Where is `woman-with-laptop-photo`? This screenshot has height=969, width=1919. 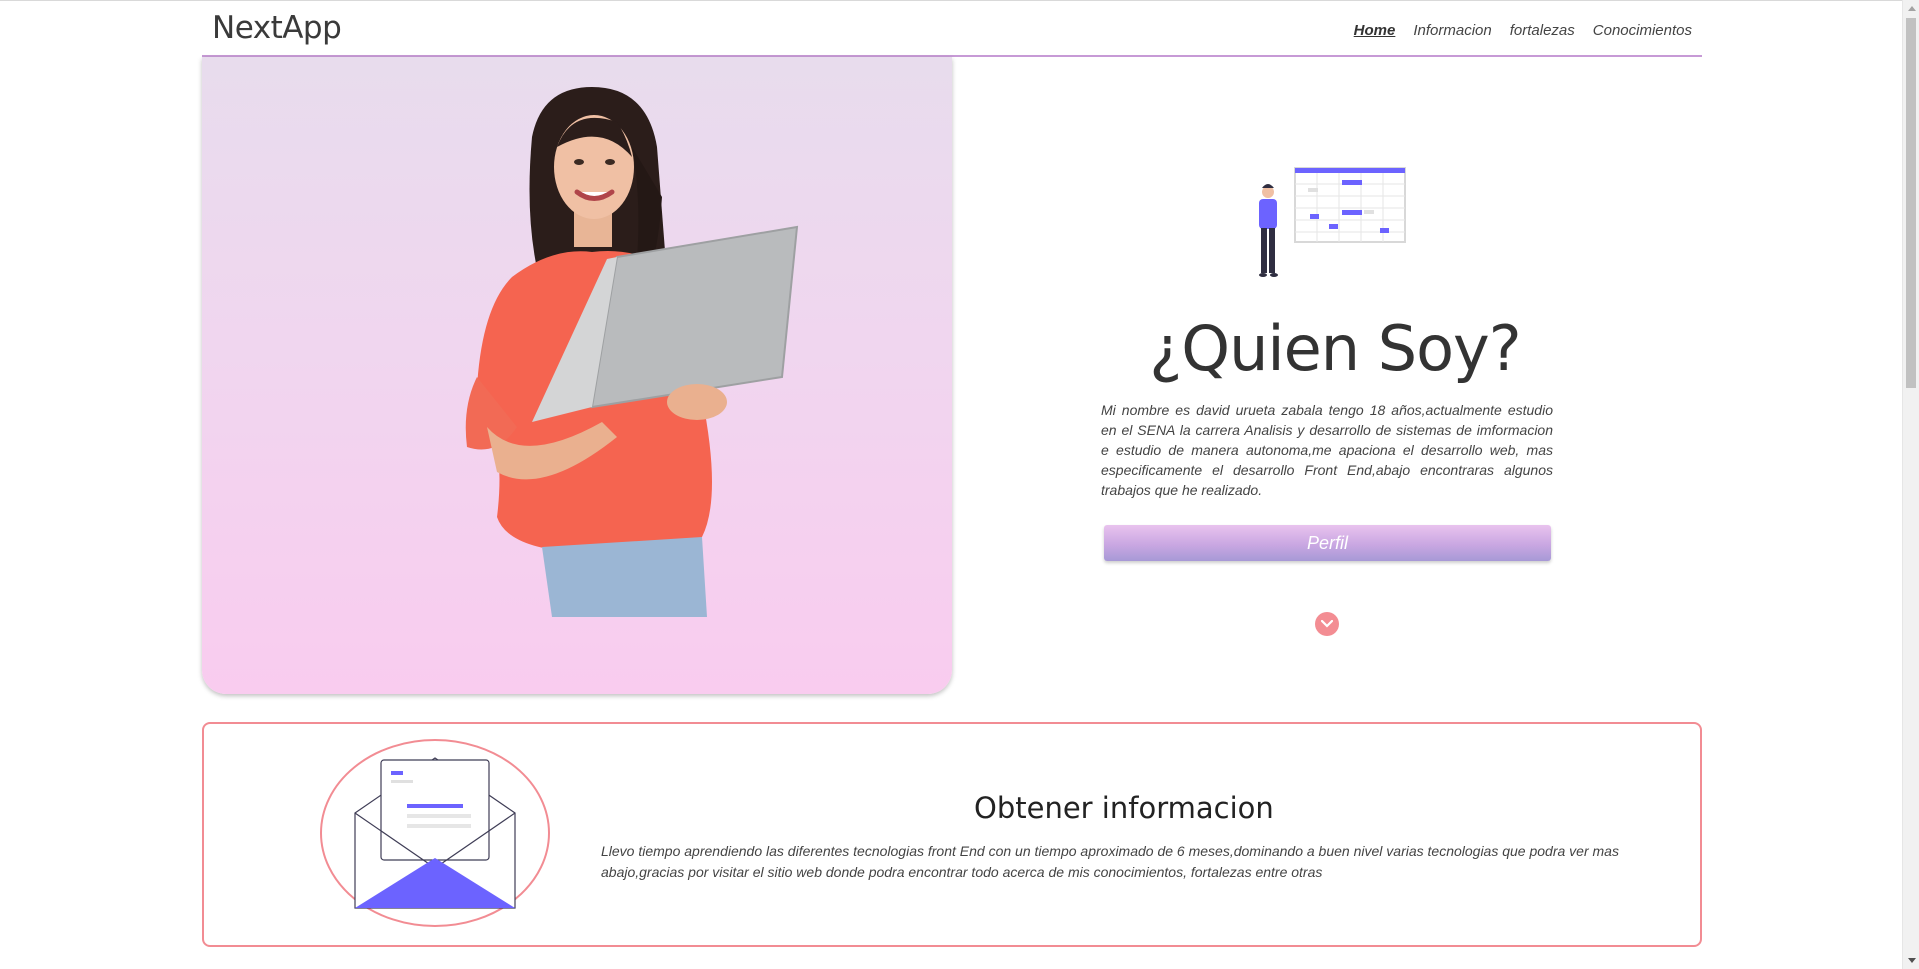
woman-with-laptop-photo is located at coordinates (632, 352).